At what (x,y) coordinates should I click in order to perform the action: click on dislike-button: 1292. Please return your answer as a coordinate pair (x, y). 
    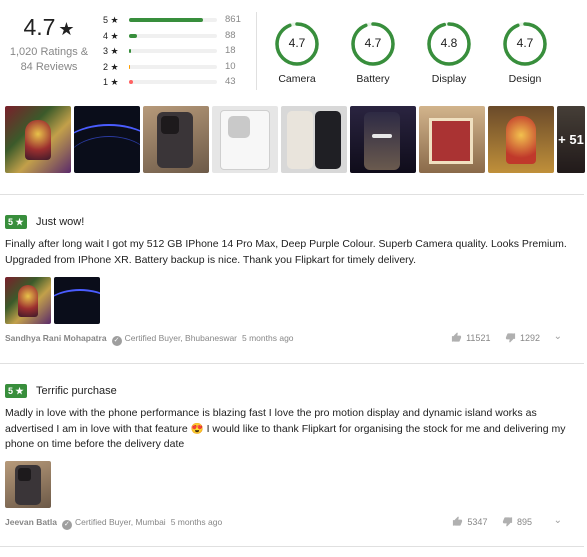
    Looking at the image, I should click on (522, 337).